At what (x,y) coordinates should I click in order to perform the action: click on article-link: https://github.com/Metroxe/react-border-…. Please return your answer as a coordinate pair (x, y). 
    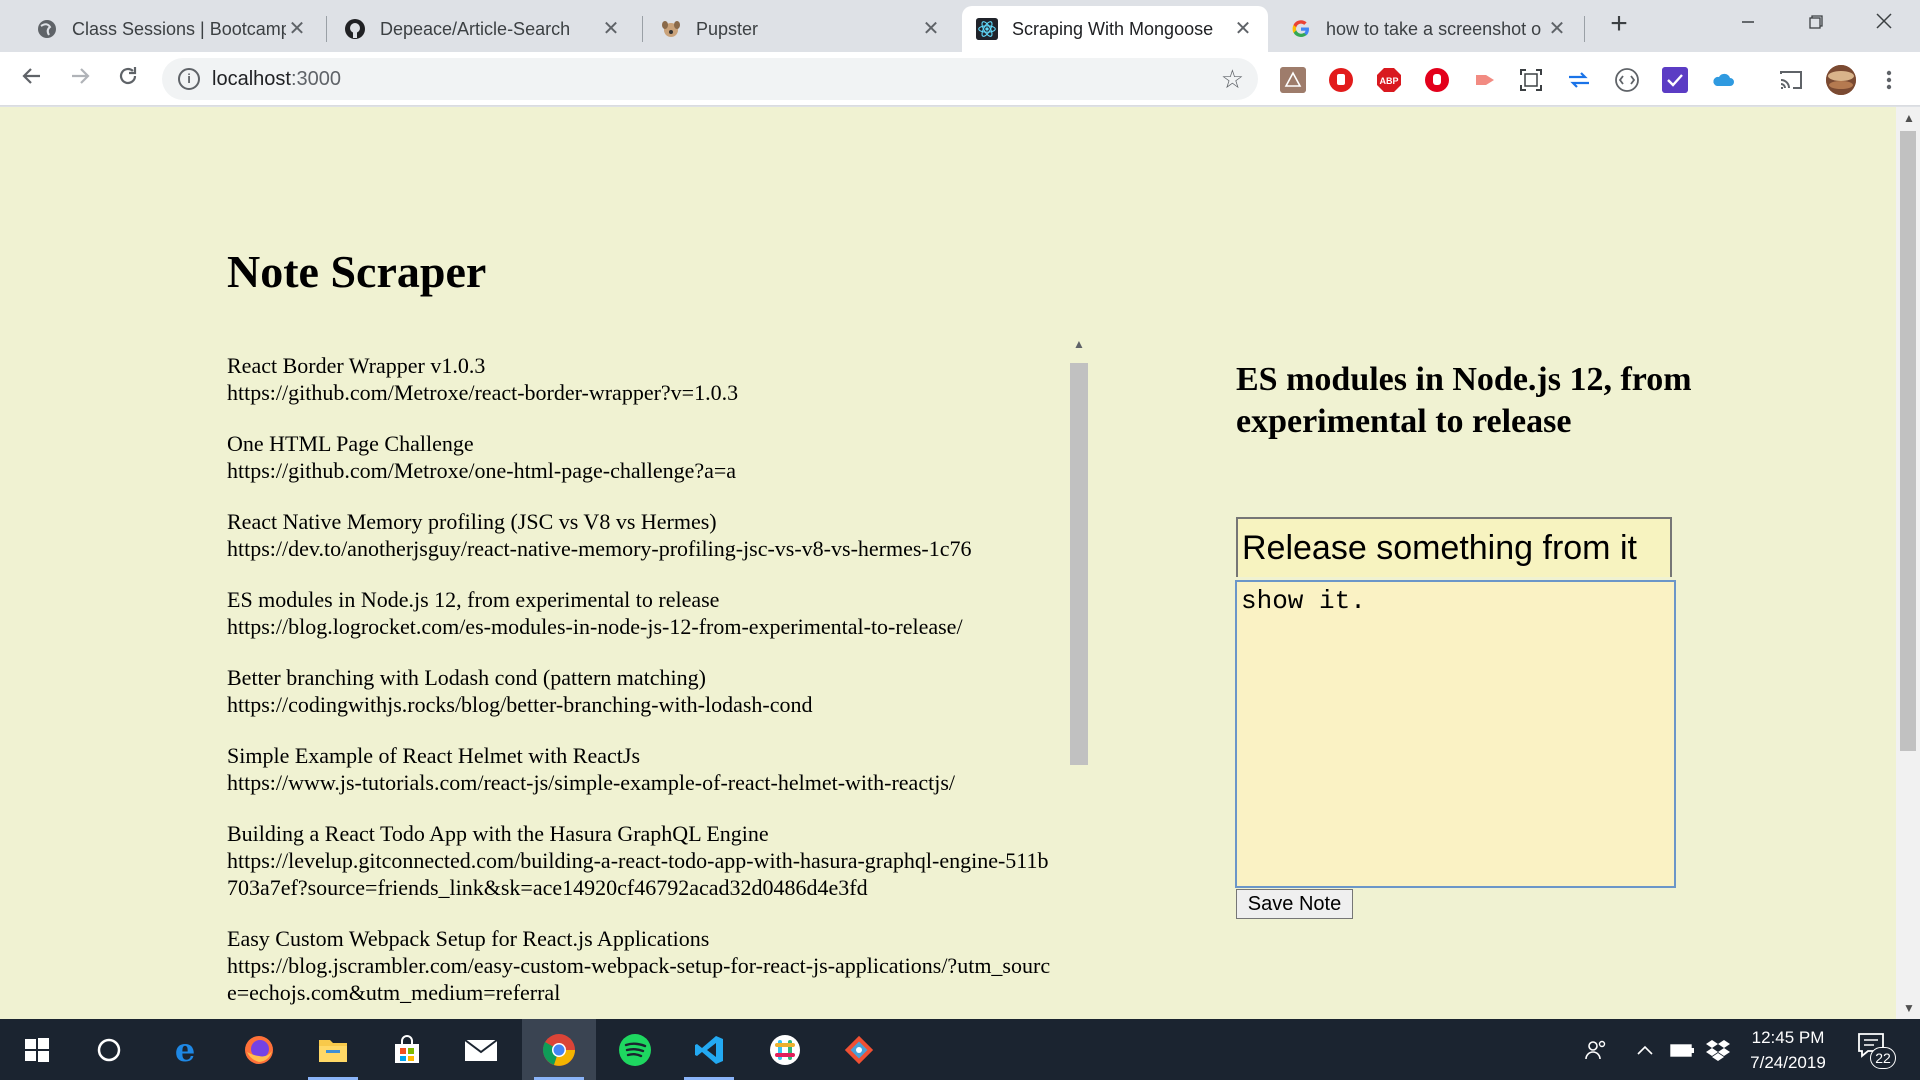
    Looking at the image, I should click on (642, 392).